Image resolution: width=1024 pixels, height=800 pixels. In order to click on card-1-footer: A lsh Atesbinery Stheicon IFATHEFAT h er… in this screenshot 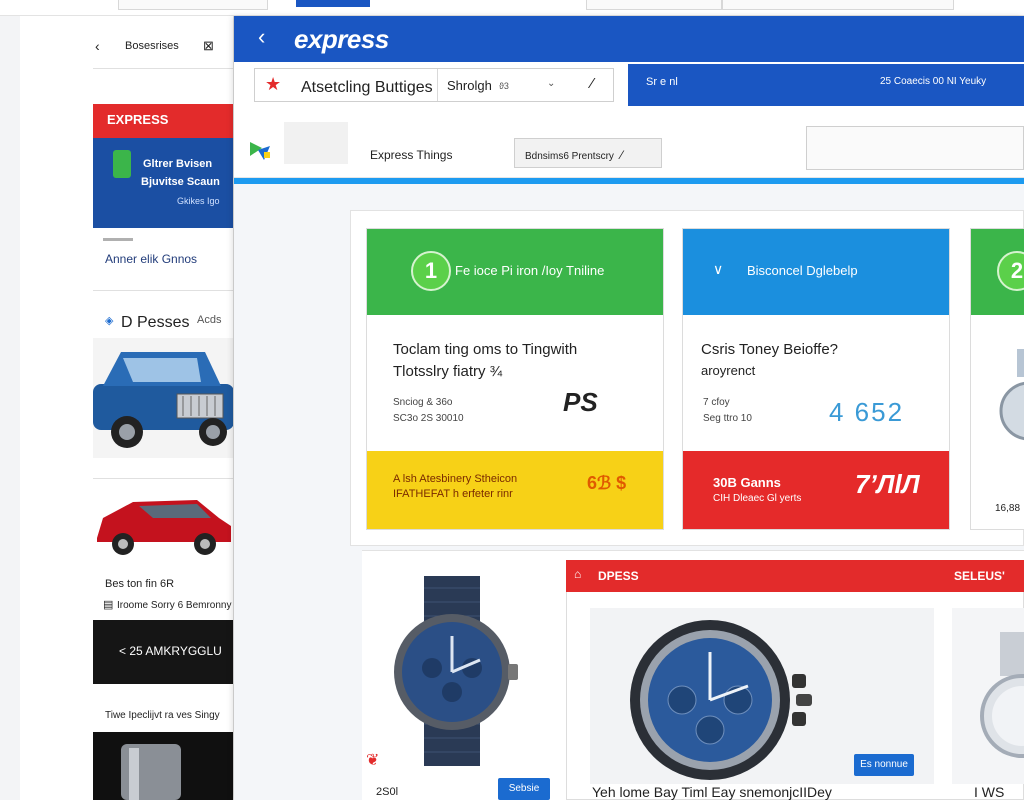, I will do `click(515, 490)`.